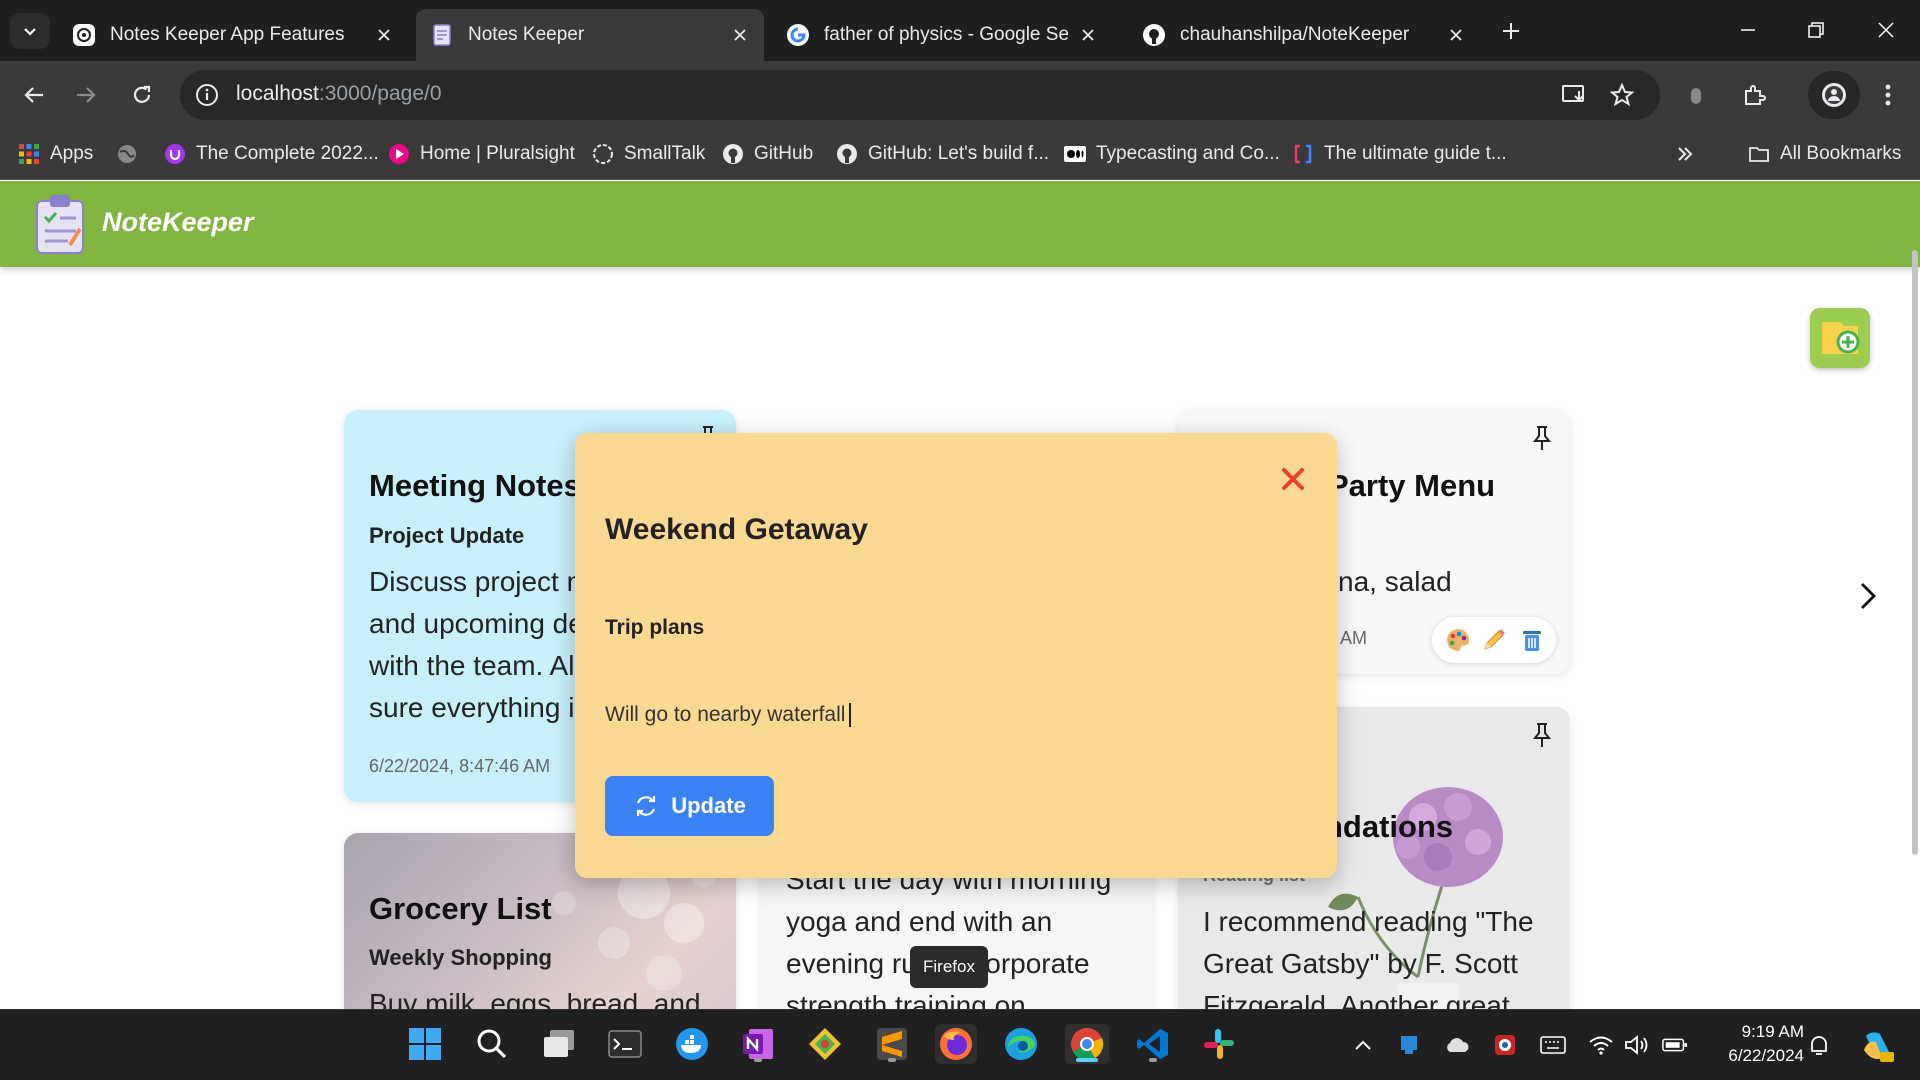  I want to click on chrome-icon, so click(1087, 1044).